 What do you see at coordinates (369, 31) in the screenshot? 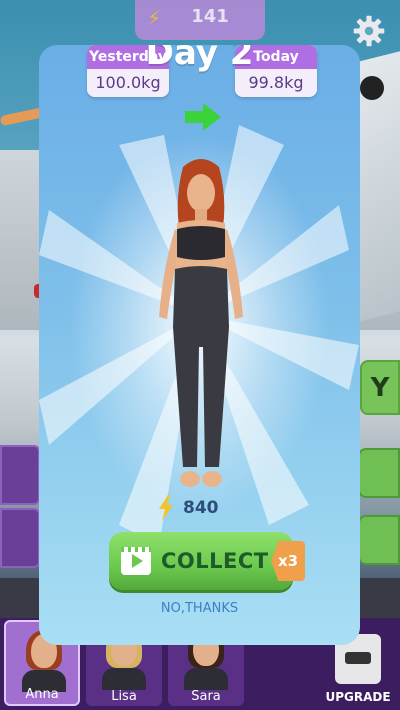
I see `gear-icon` at bounding box center [369, 31].